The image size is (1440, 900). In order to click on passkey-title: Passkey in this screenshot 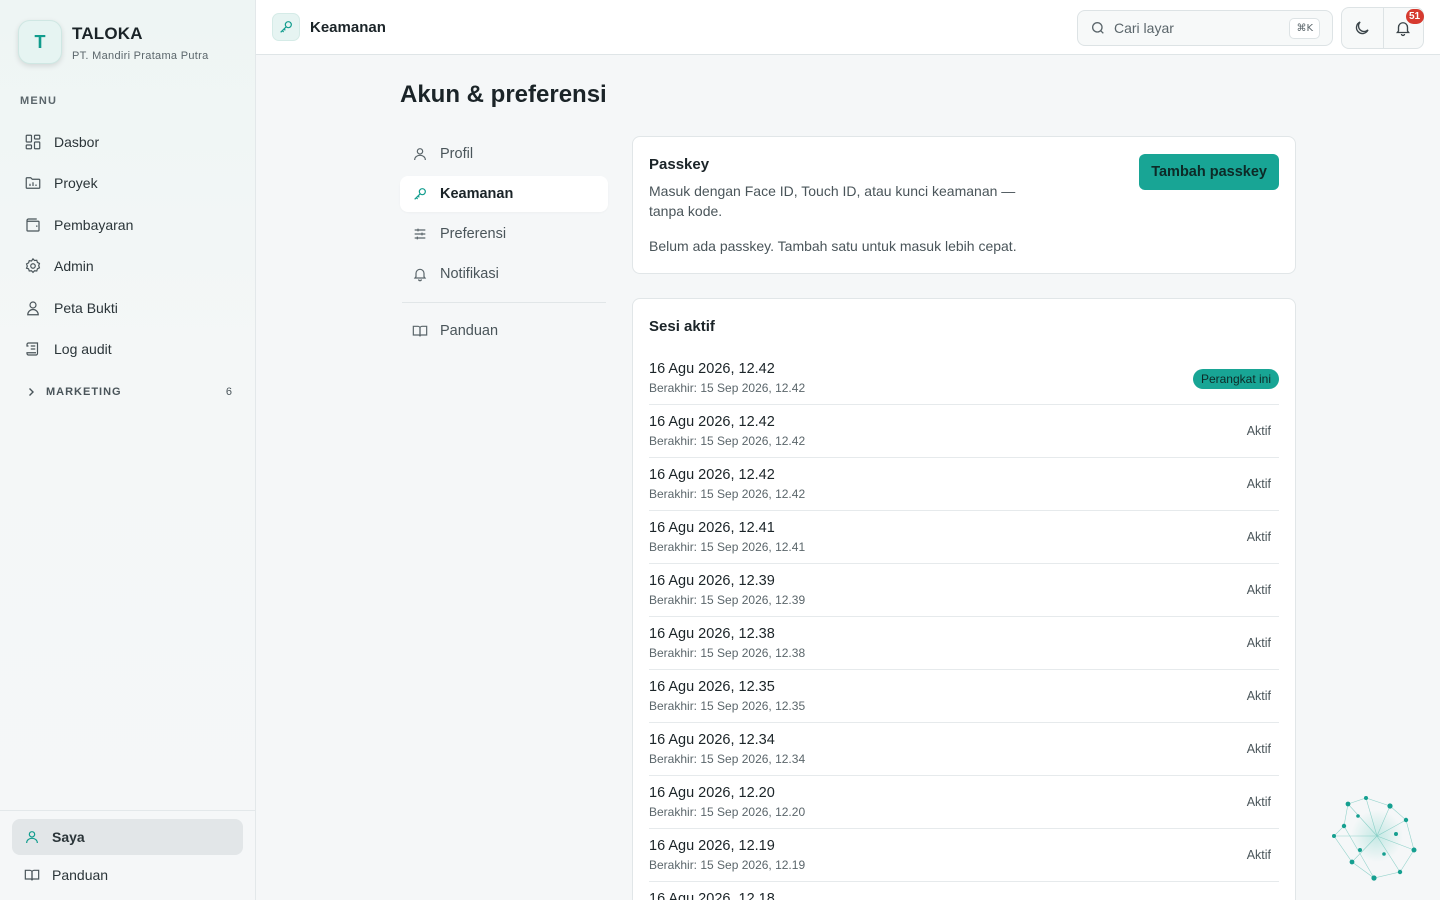, I will do `click(679, 164)`.